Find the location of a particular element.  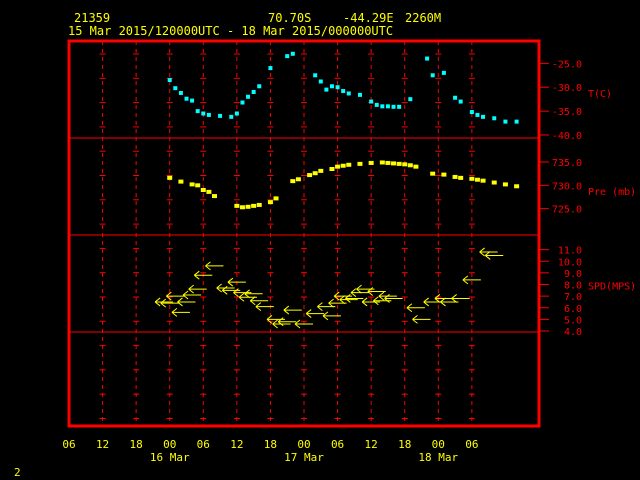

x-day-label: 17 Mar is located at coordinates (304, 457).